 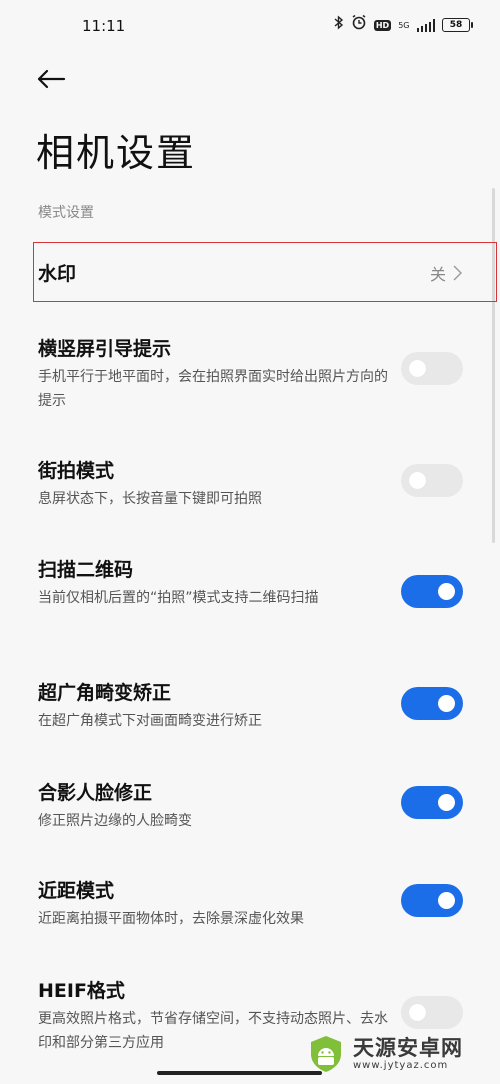 What do you see at coordinates (66, 213) in the screenshot?
I see `section-label: 模式设置` at bounding box center [66, 213].